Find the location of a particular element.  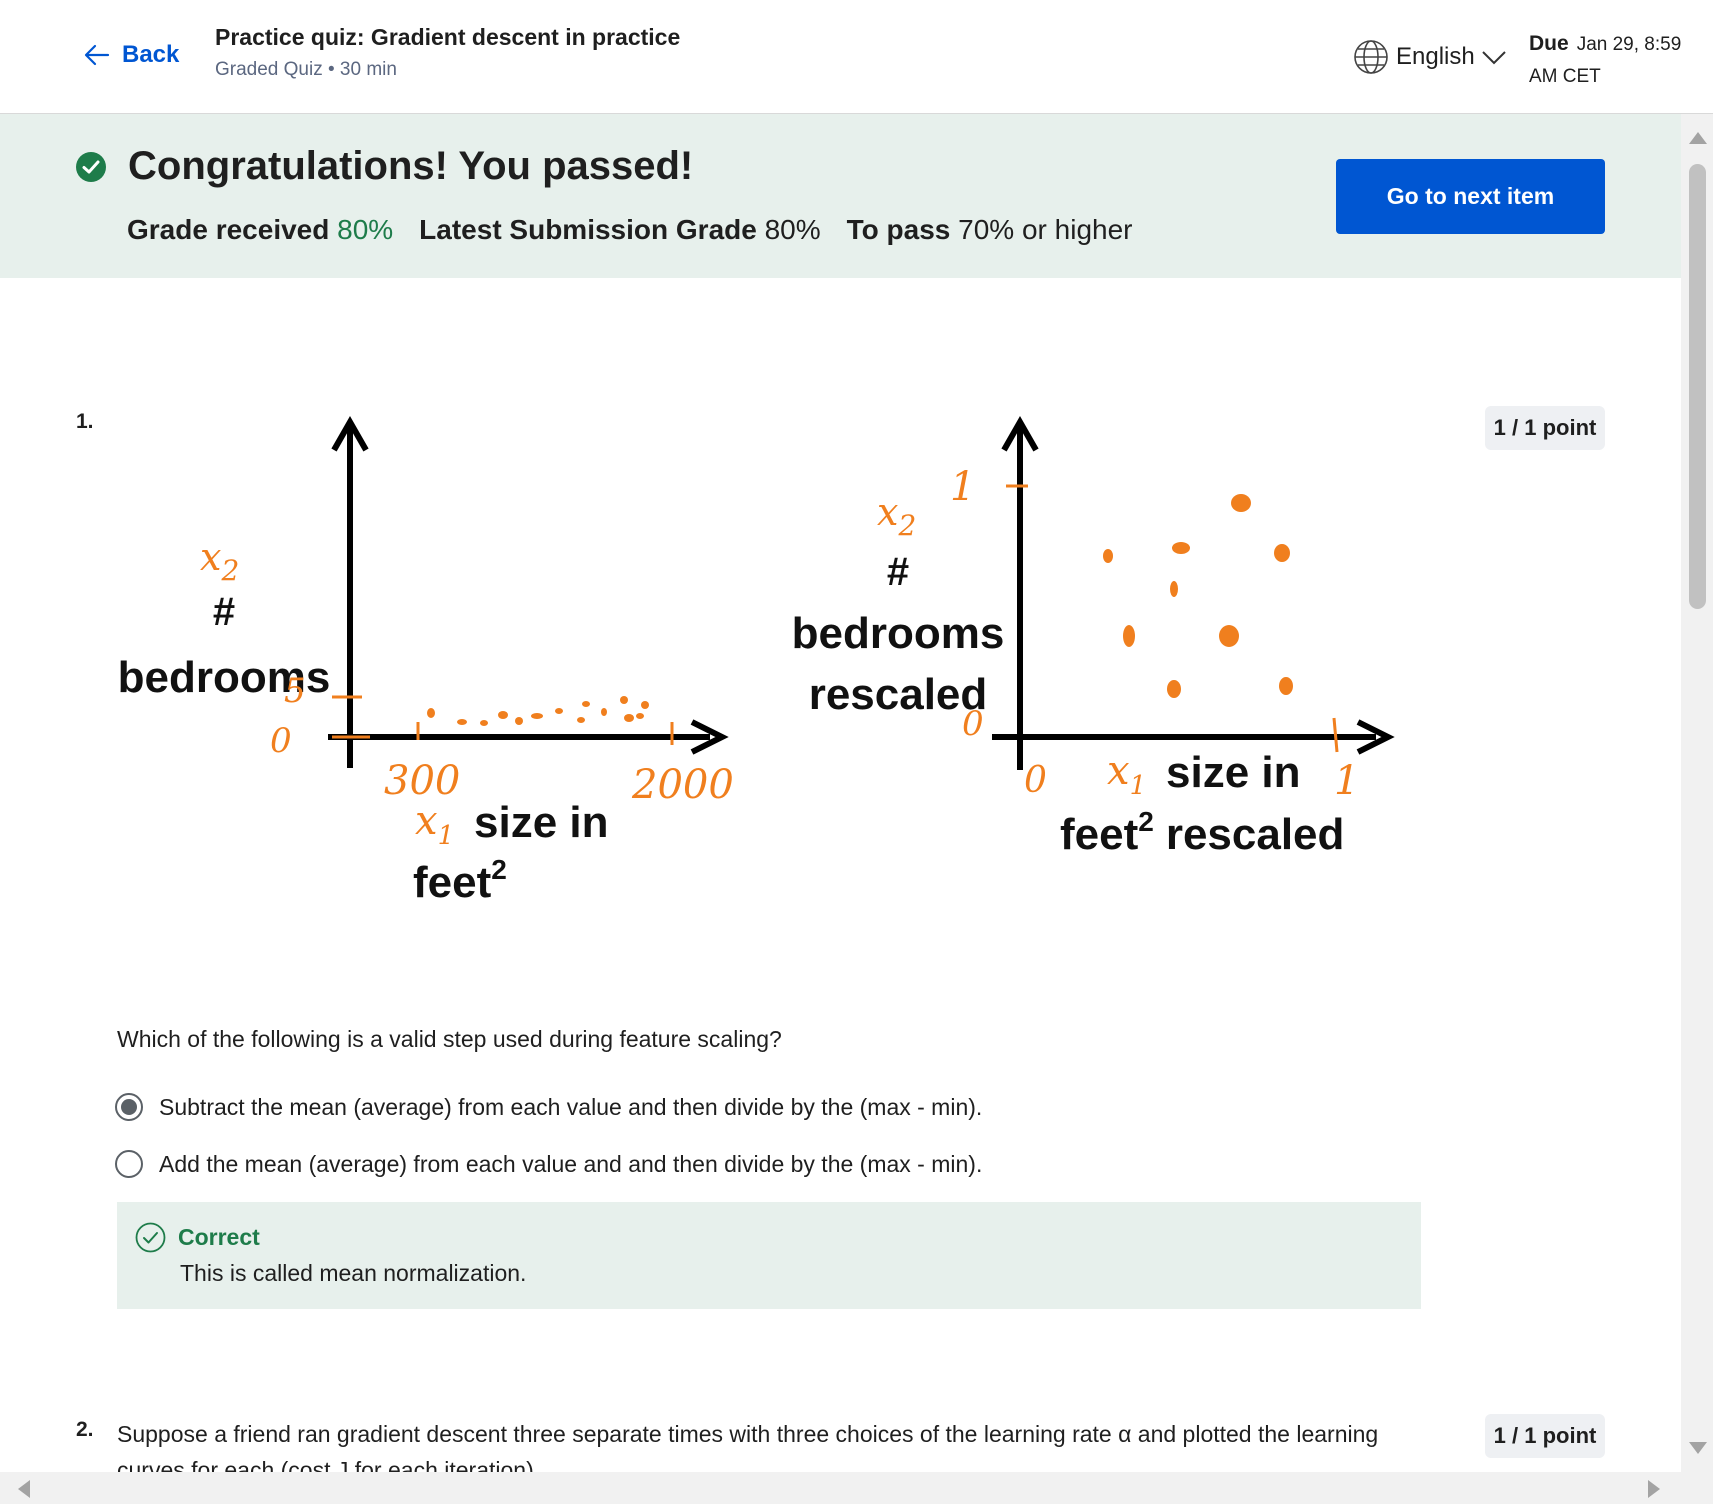

due-date-line2: AM CET is located at coordinates (1565, 76).